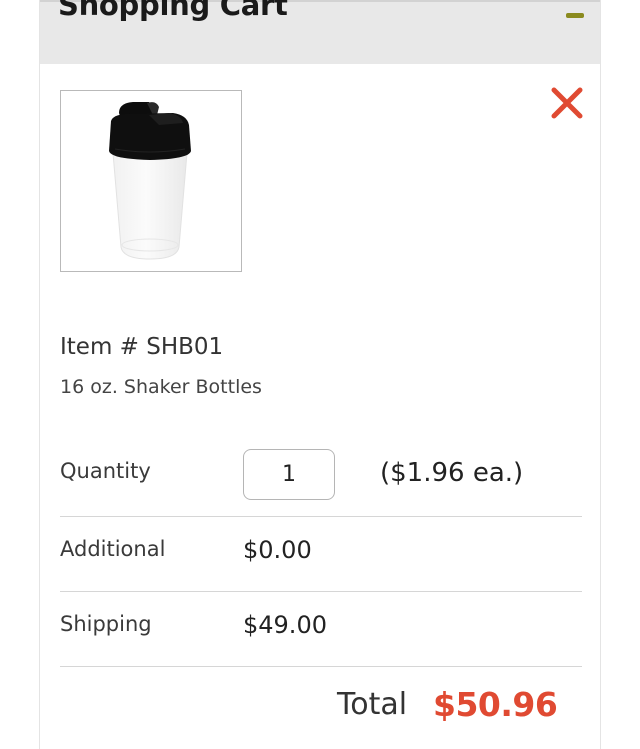 The image size is (640, 749). What do you see at coordinates (142, 347) in the screenshot?
I see `item-number: Item # SHB01` at bounding box center [142, 347].